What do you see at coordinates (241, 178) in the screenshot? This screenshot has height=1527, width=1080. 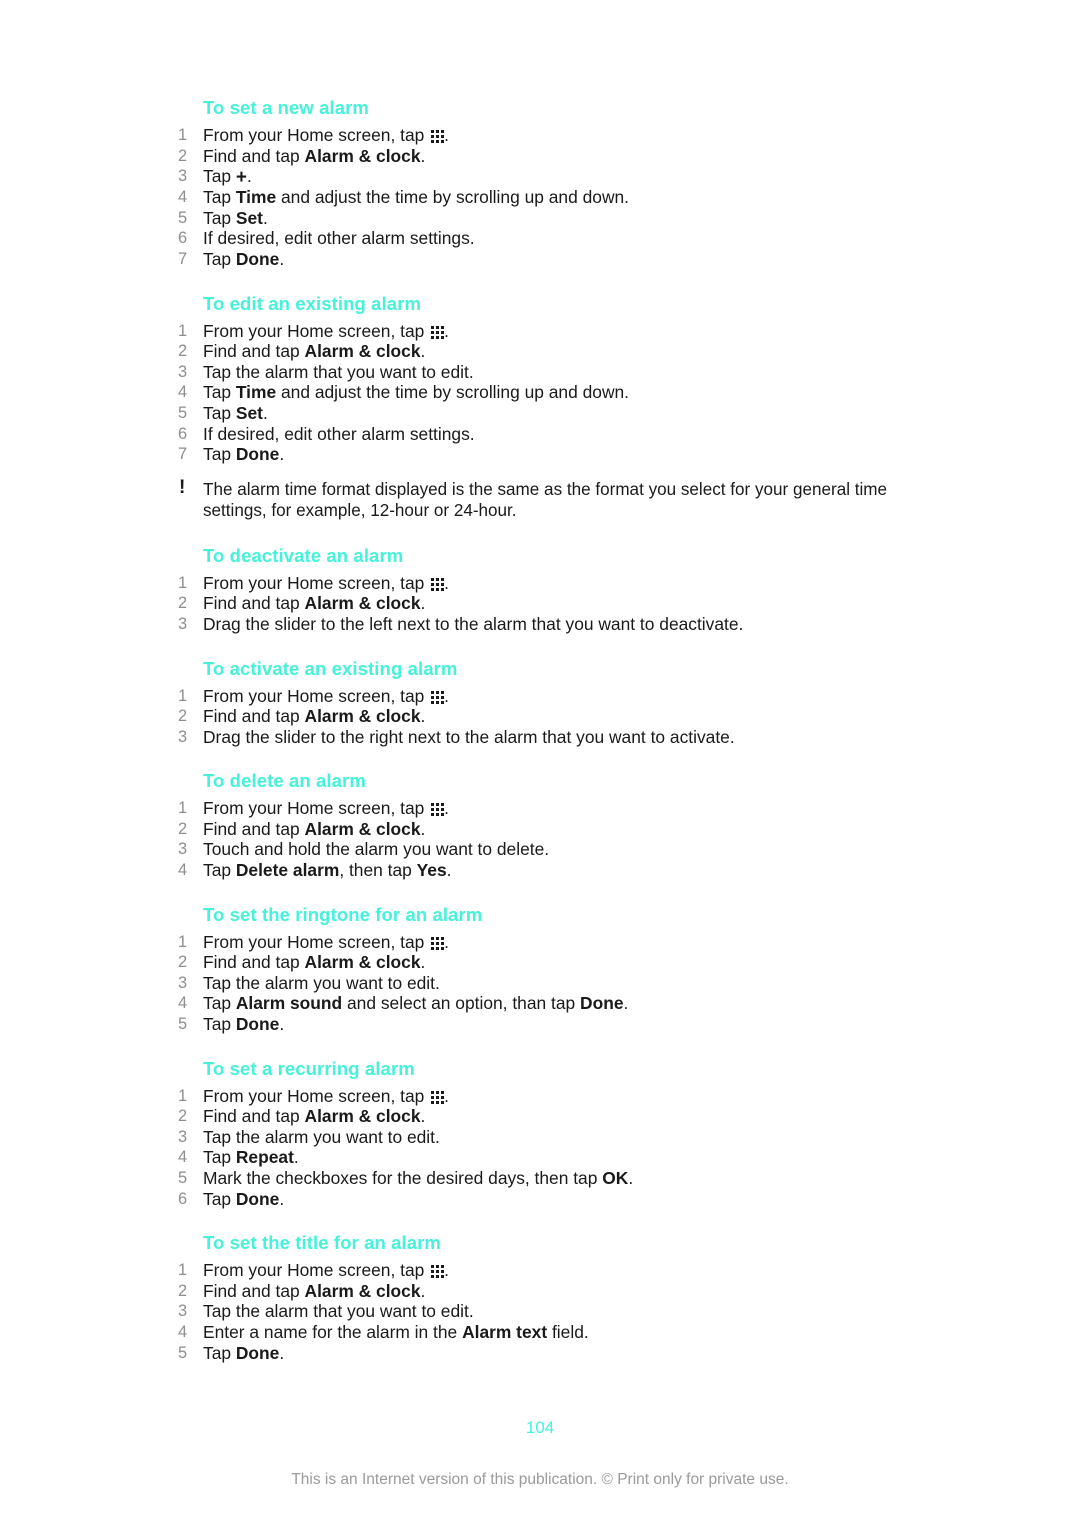 I see `plus-icon: +` at bounding box center [241, 178].